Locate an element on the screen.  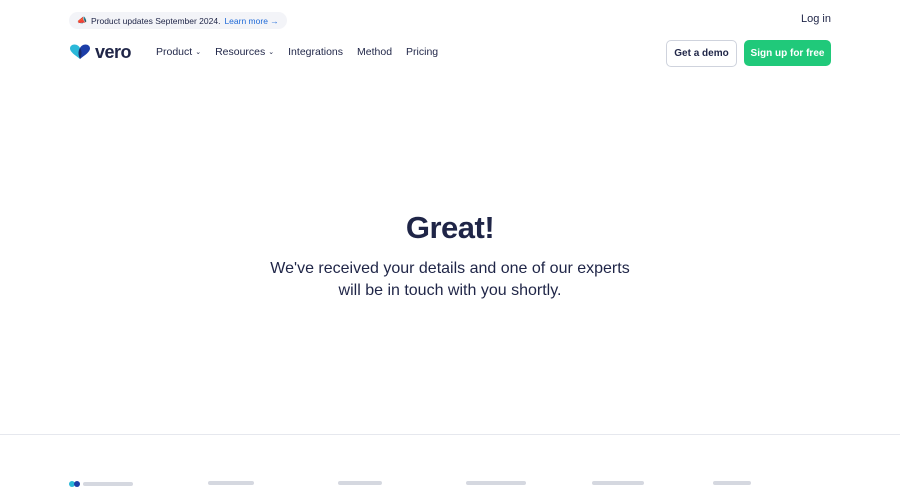
nav-resources: Resources ⌄ is located at coordinates (244, 52).